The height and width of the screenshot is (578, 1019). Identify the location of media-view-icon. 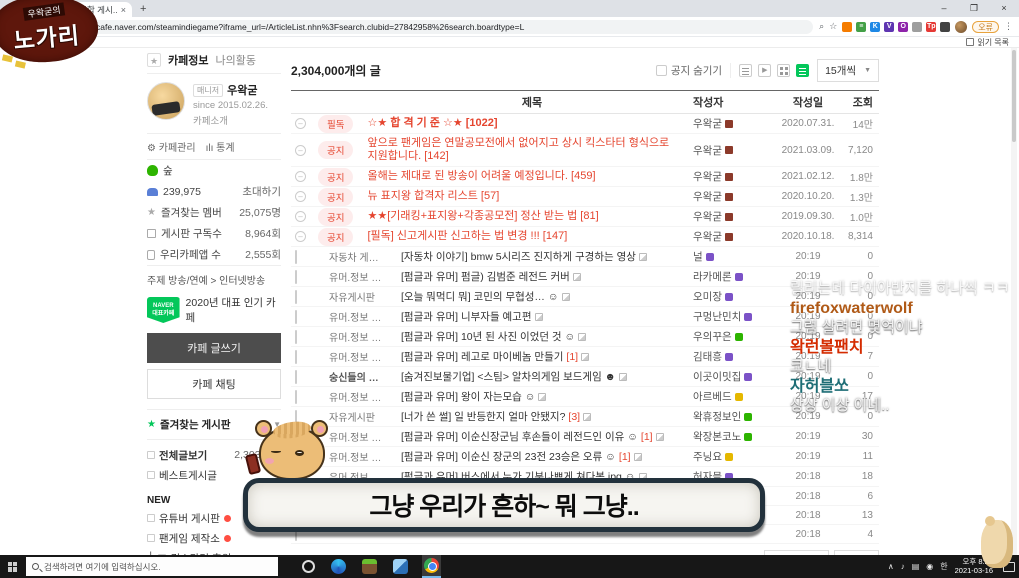
(765, 70).